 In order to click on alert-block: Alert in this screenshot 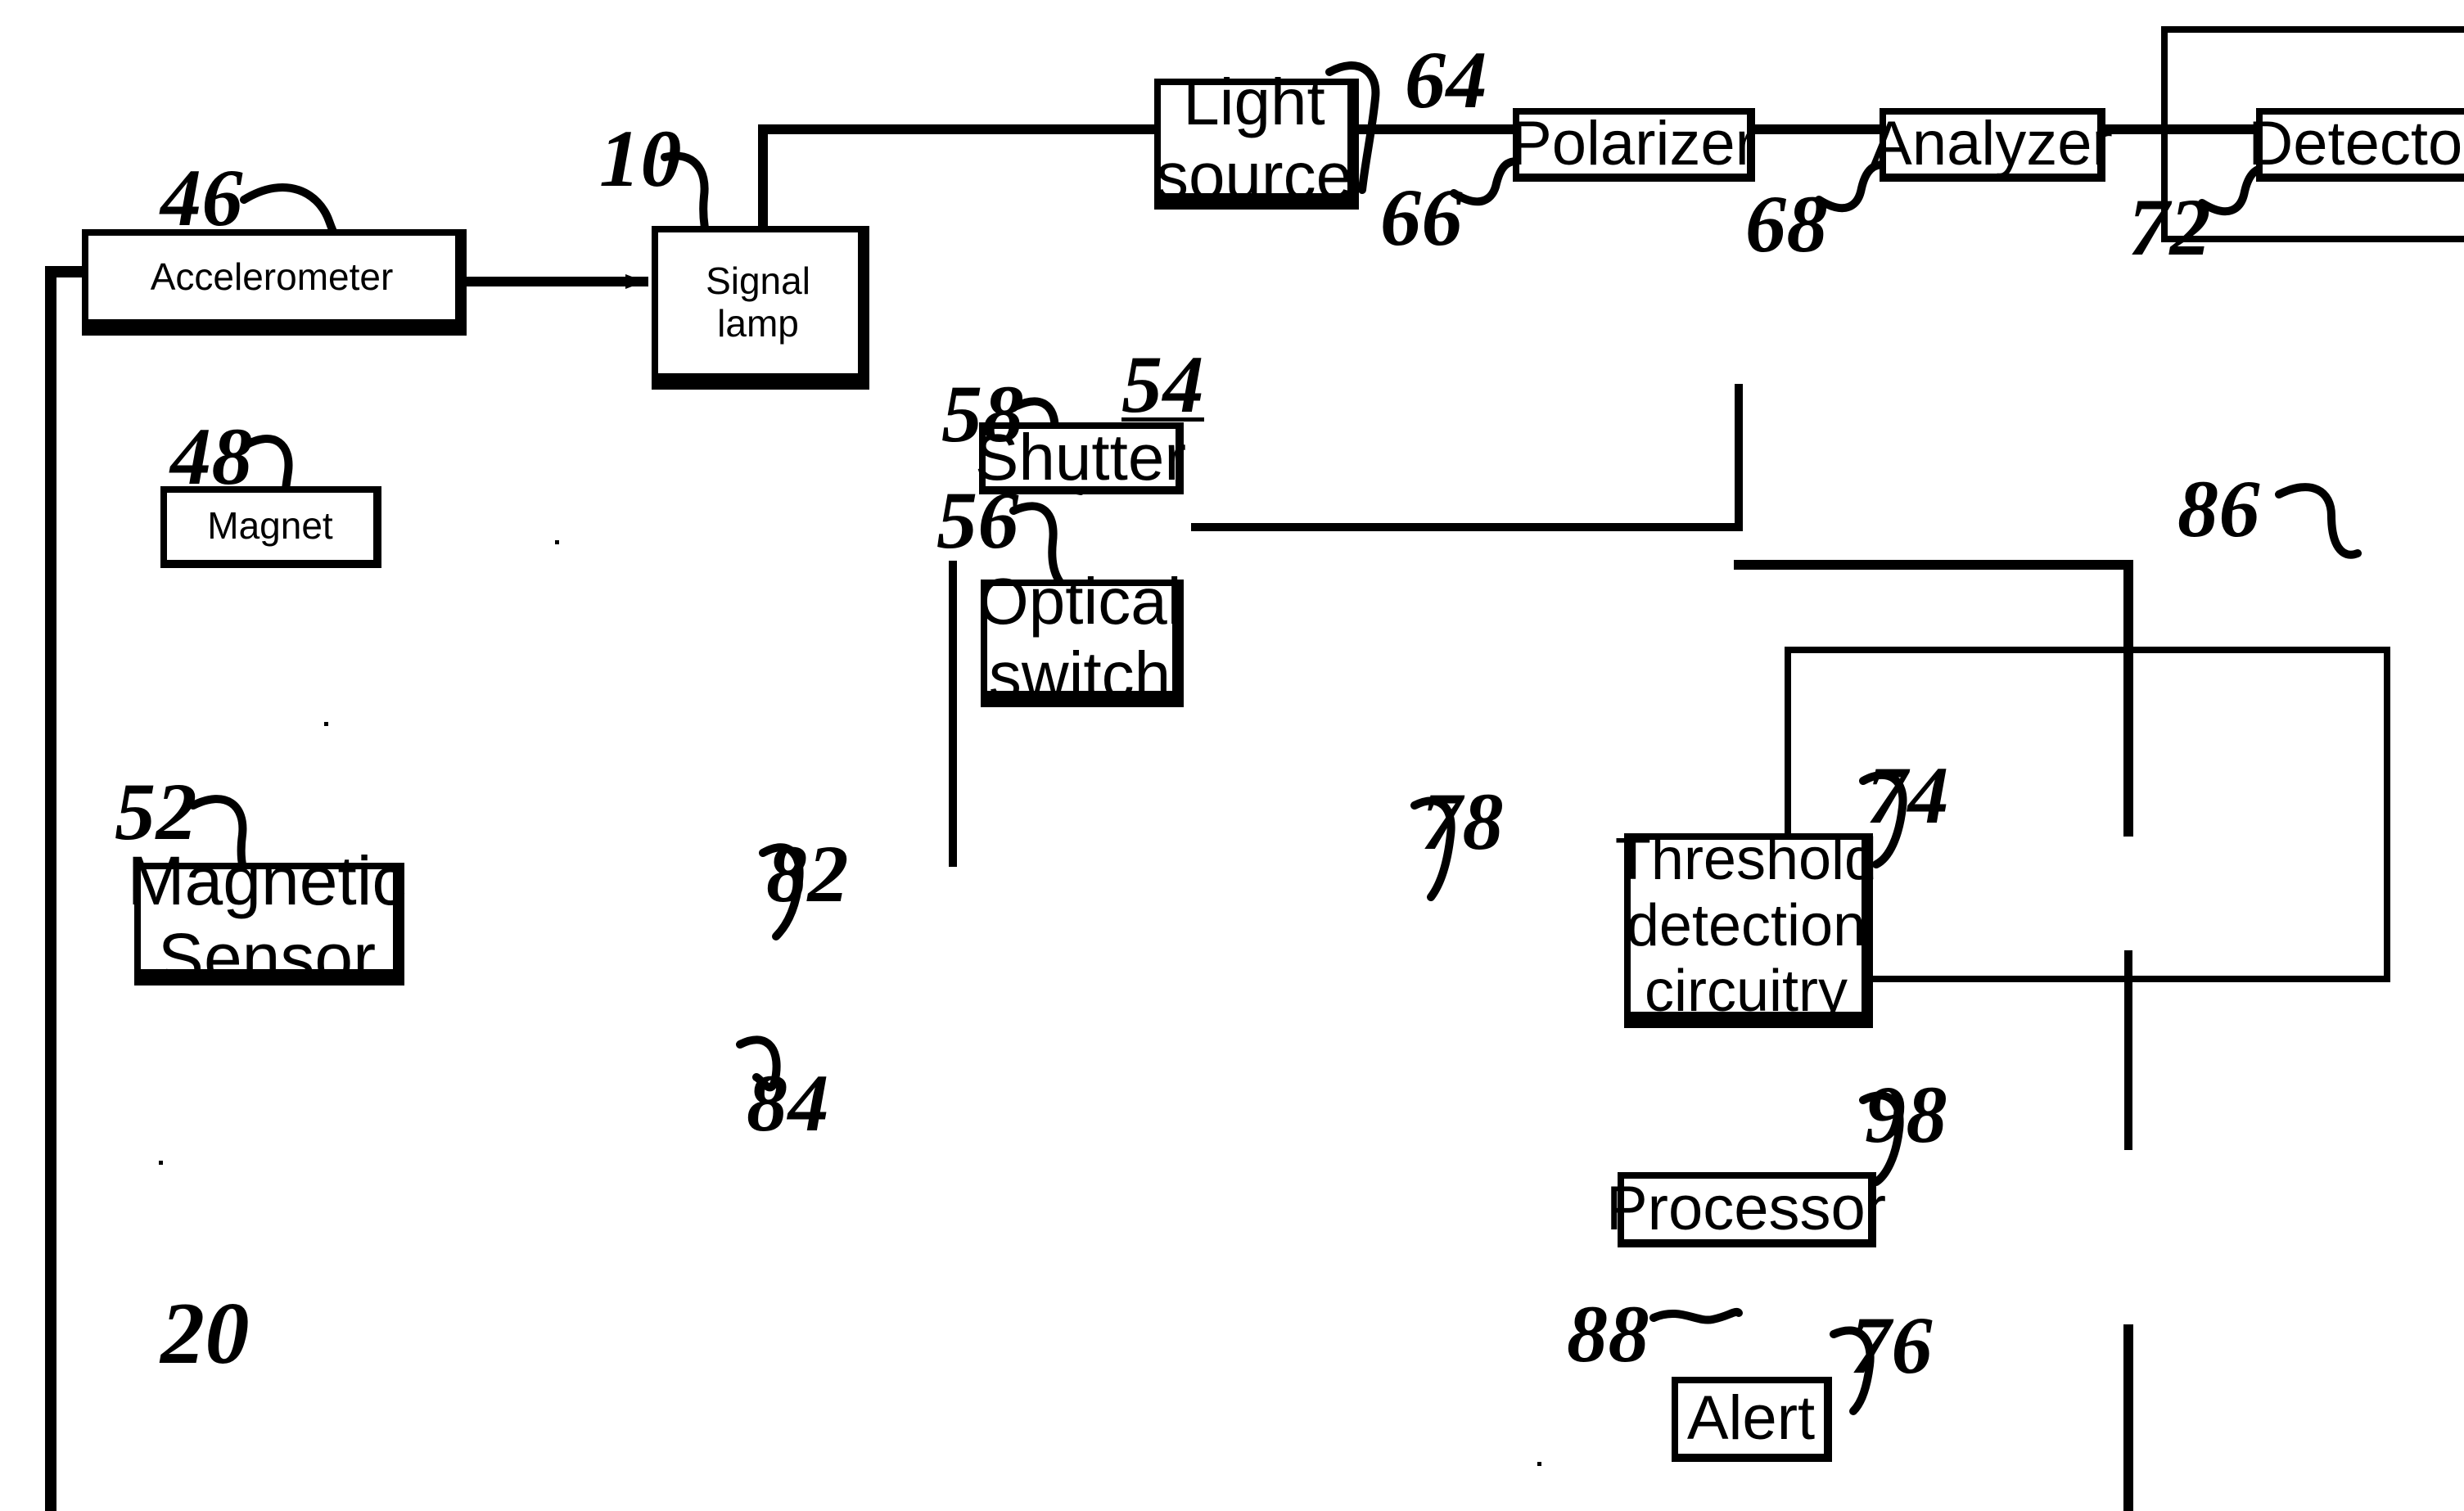, I will do `click(1752, 1419)`.